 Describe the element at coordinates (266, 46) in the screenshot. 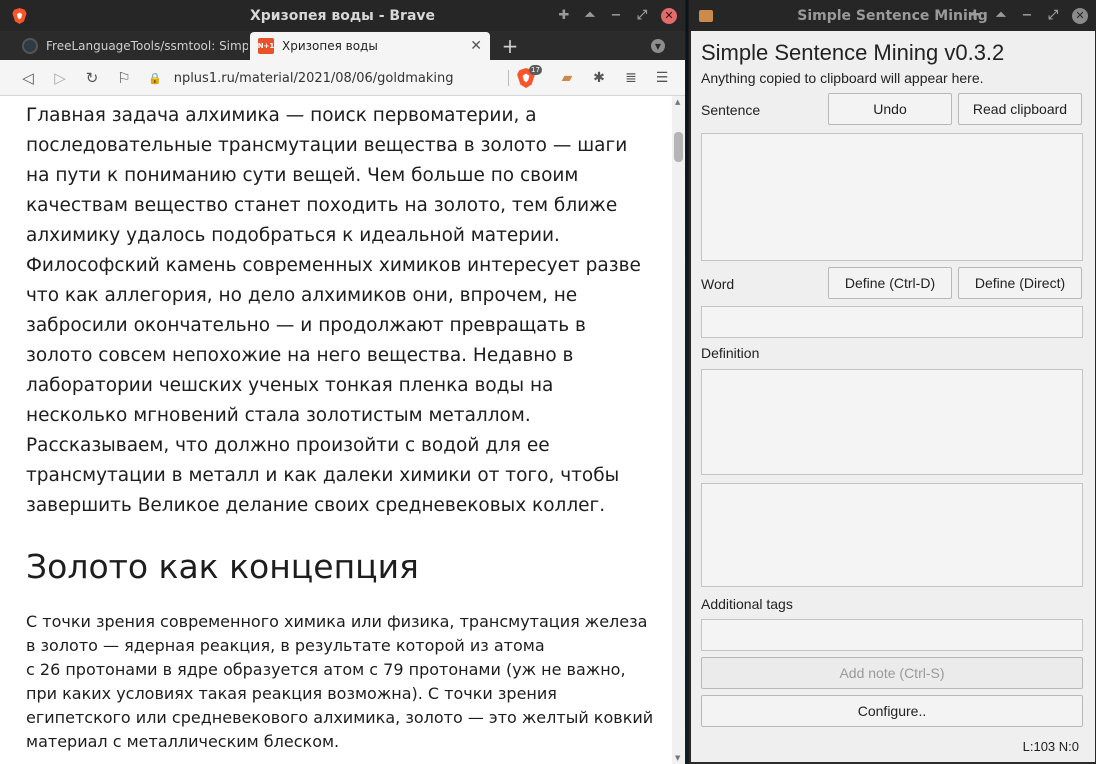

I see `nplus1-favicon-icon: N+1` at that location.